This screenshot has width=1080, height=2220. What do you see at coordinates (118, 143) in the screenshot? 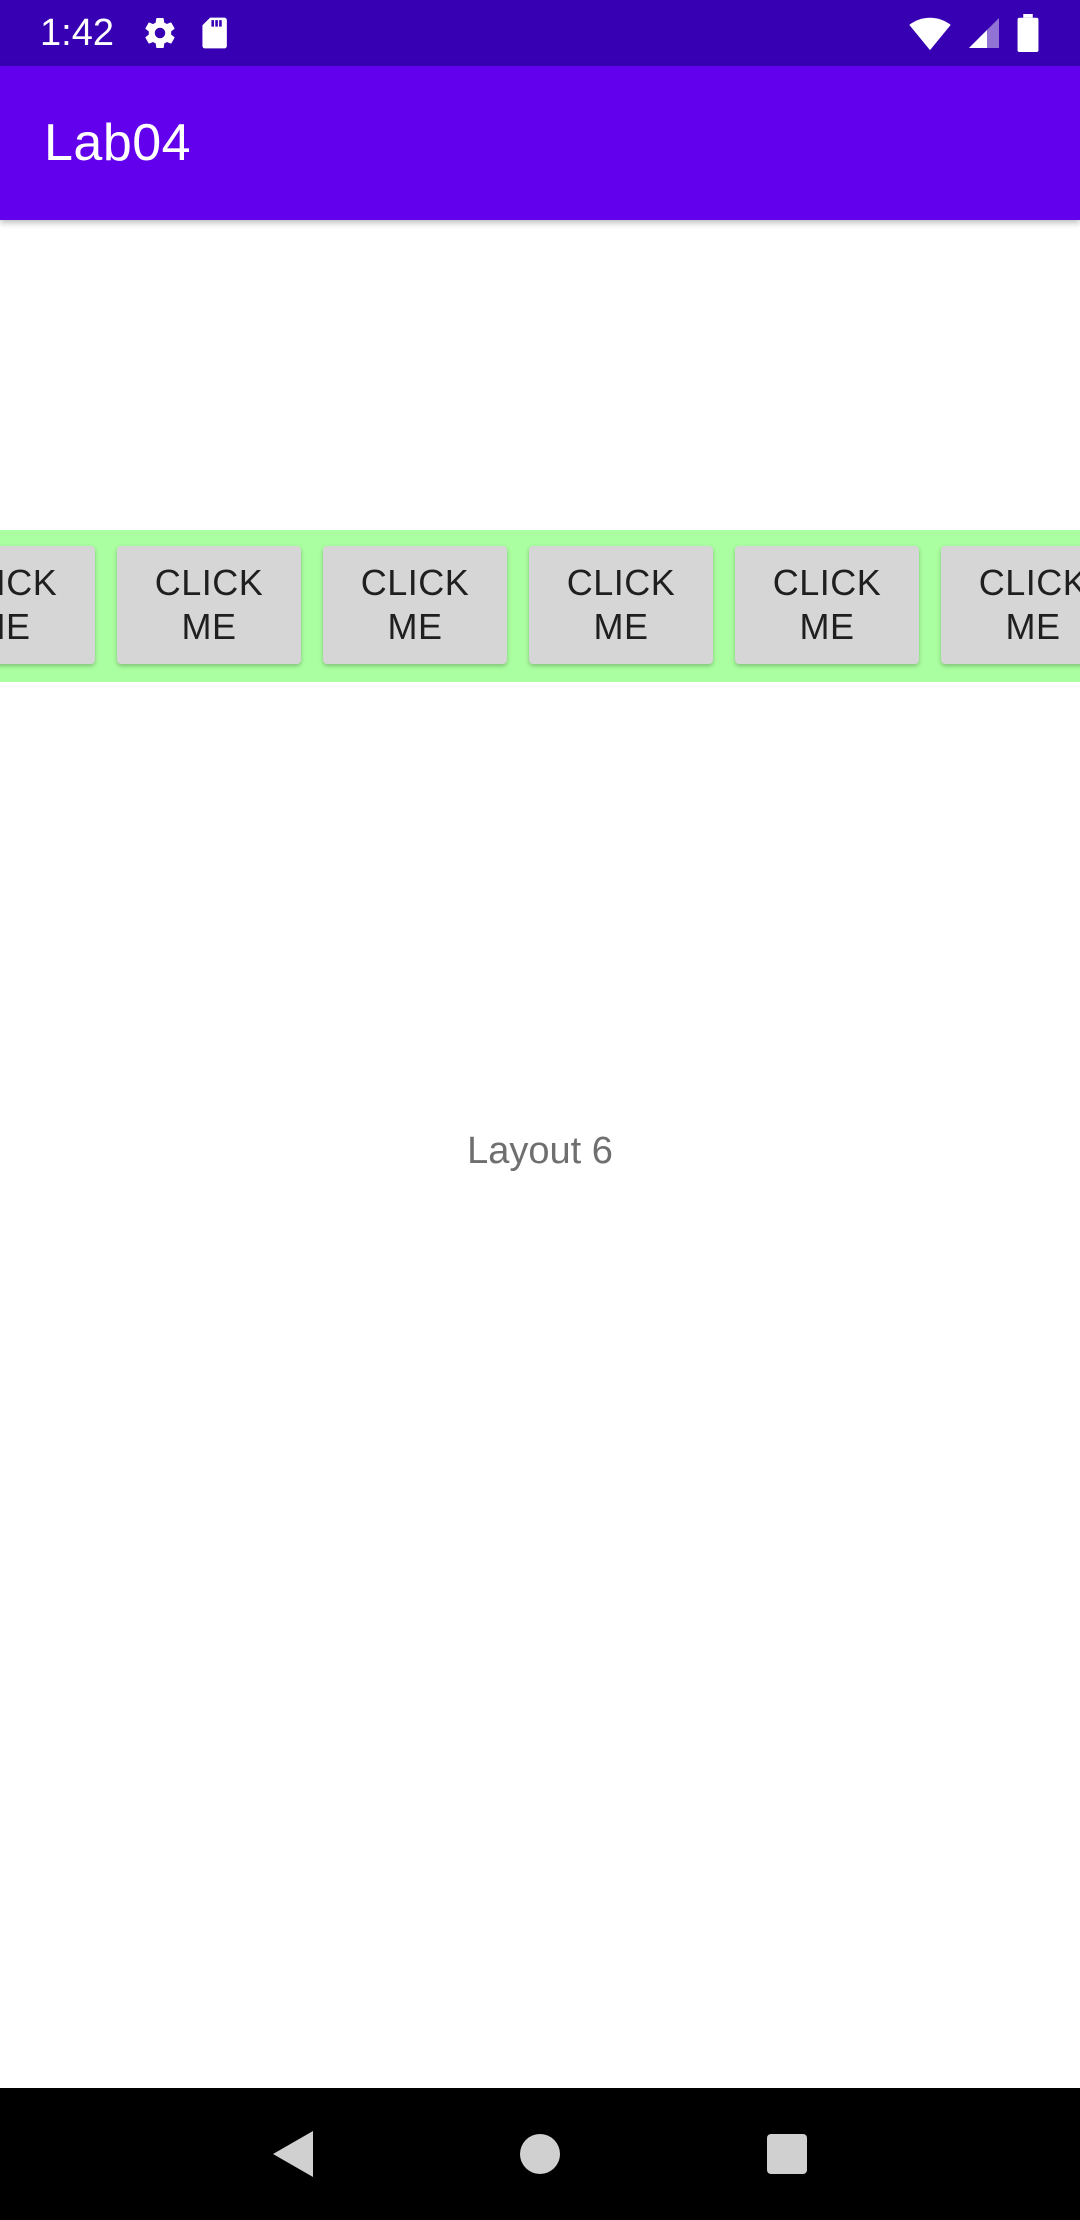
I see `app-title: Lab04` at bounding box center [118, 143].